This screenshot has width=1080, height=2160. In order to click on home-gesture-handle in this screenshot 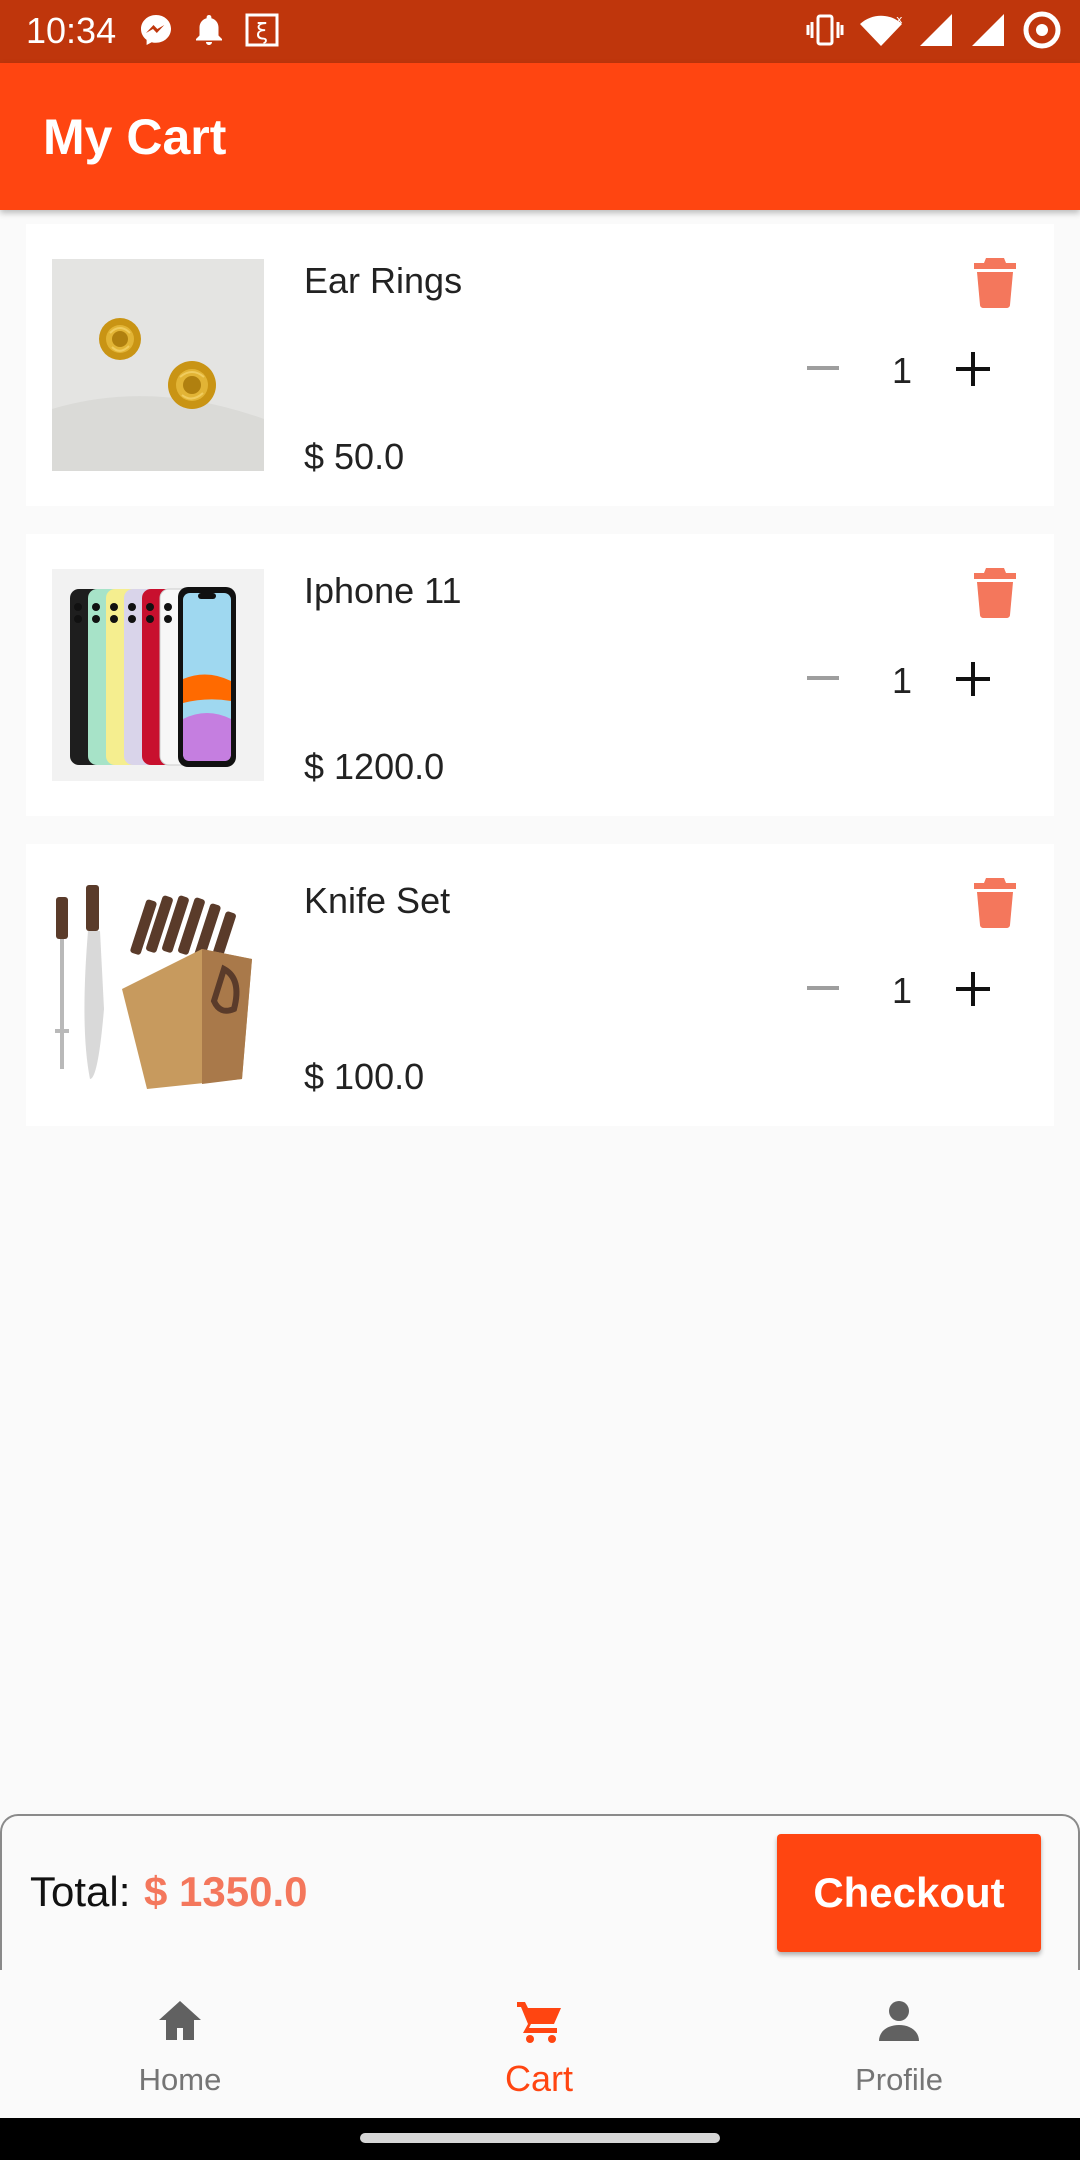, I will do `click(540, 2138)`.